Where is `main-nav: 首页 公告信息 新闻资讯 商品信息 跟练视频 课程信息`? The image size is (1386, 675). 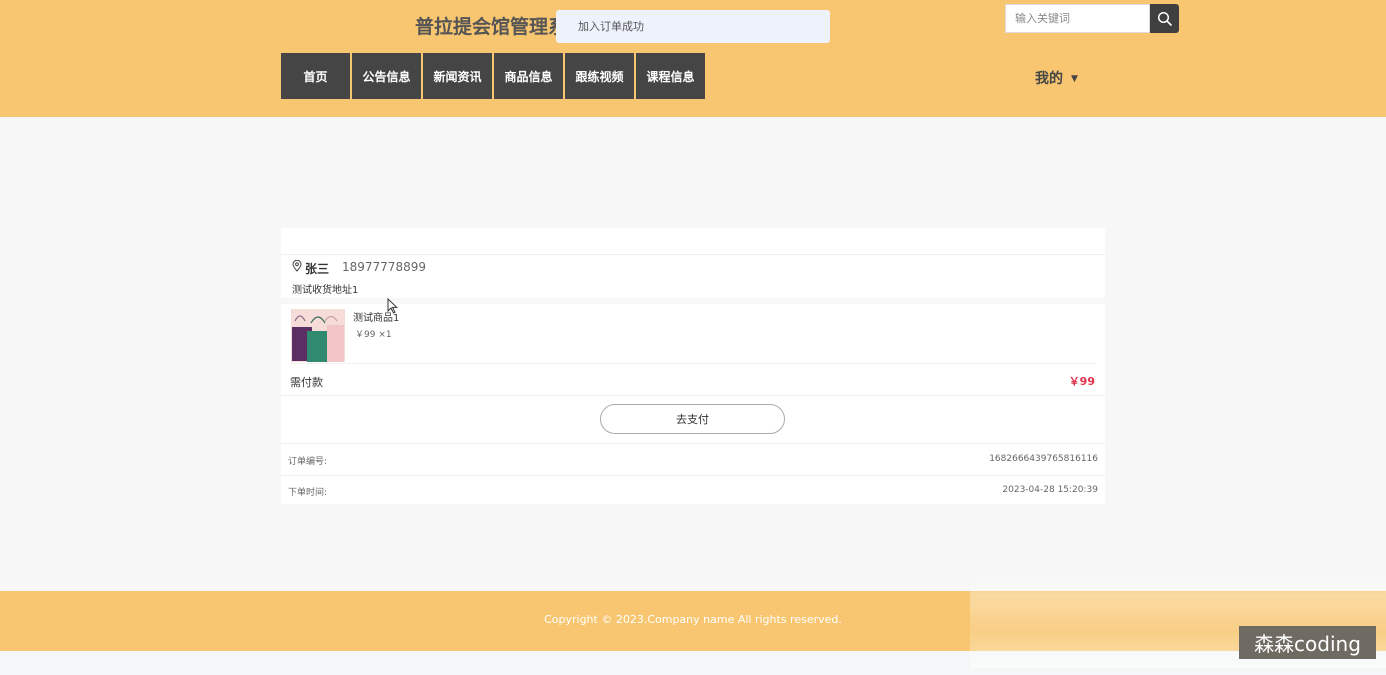
main-nav: 首页 公告信息 新闻资讯 商品信息 跟练视频 课程信息 is located at coordinates (494, 76).